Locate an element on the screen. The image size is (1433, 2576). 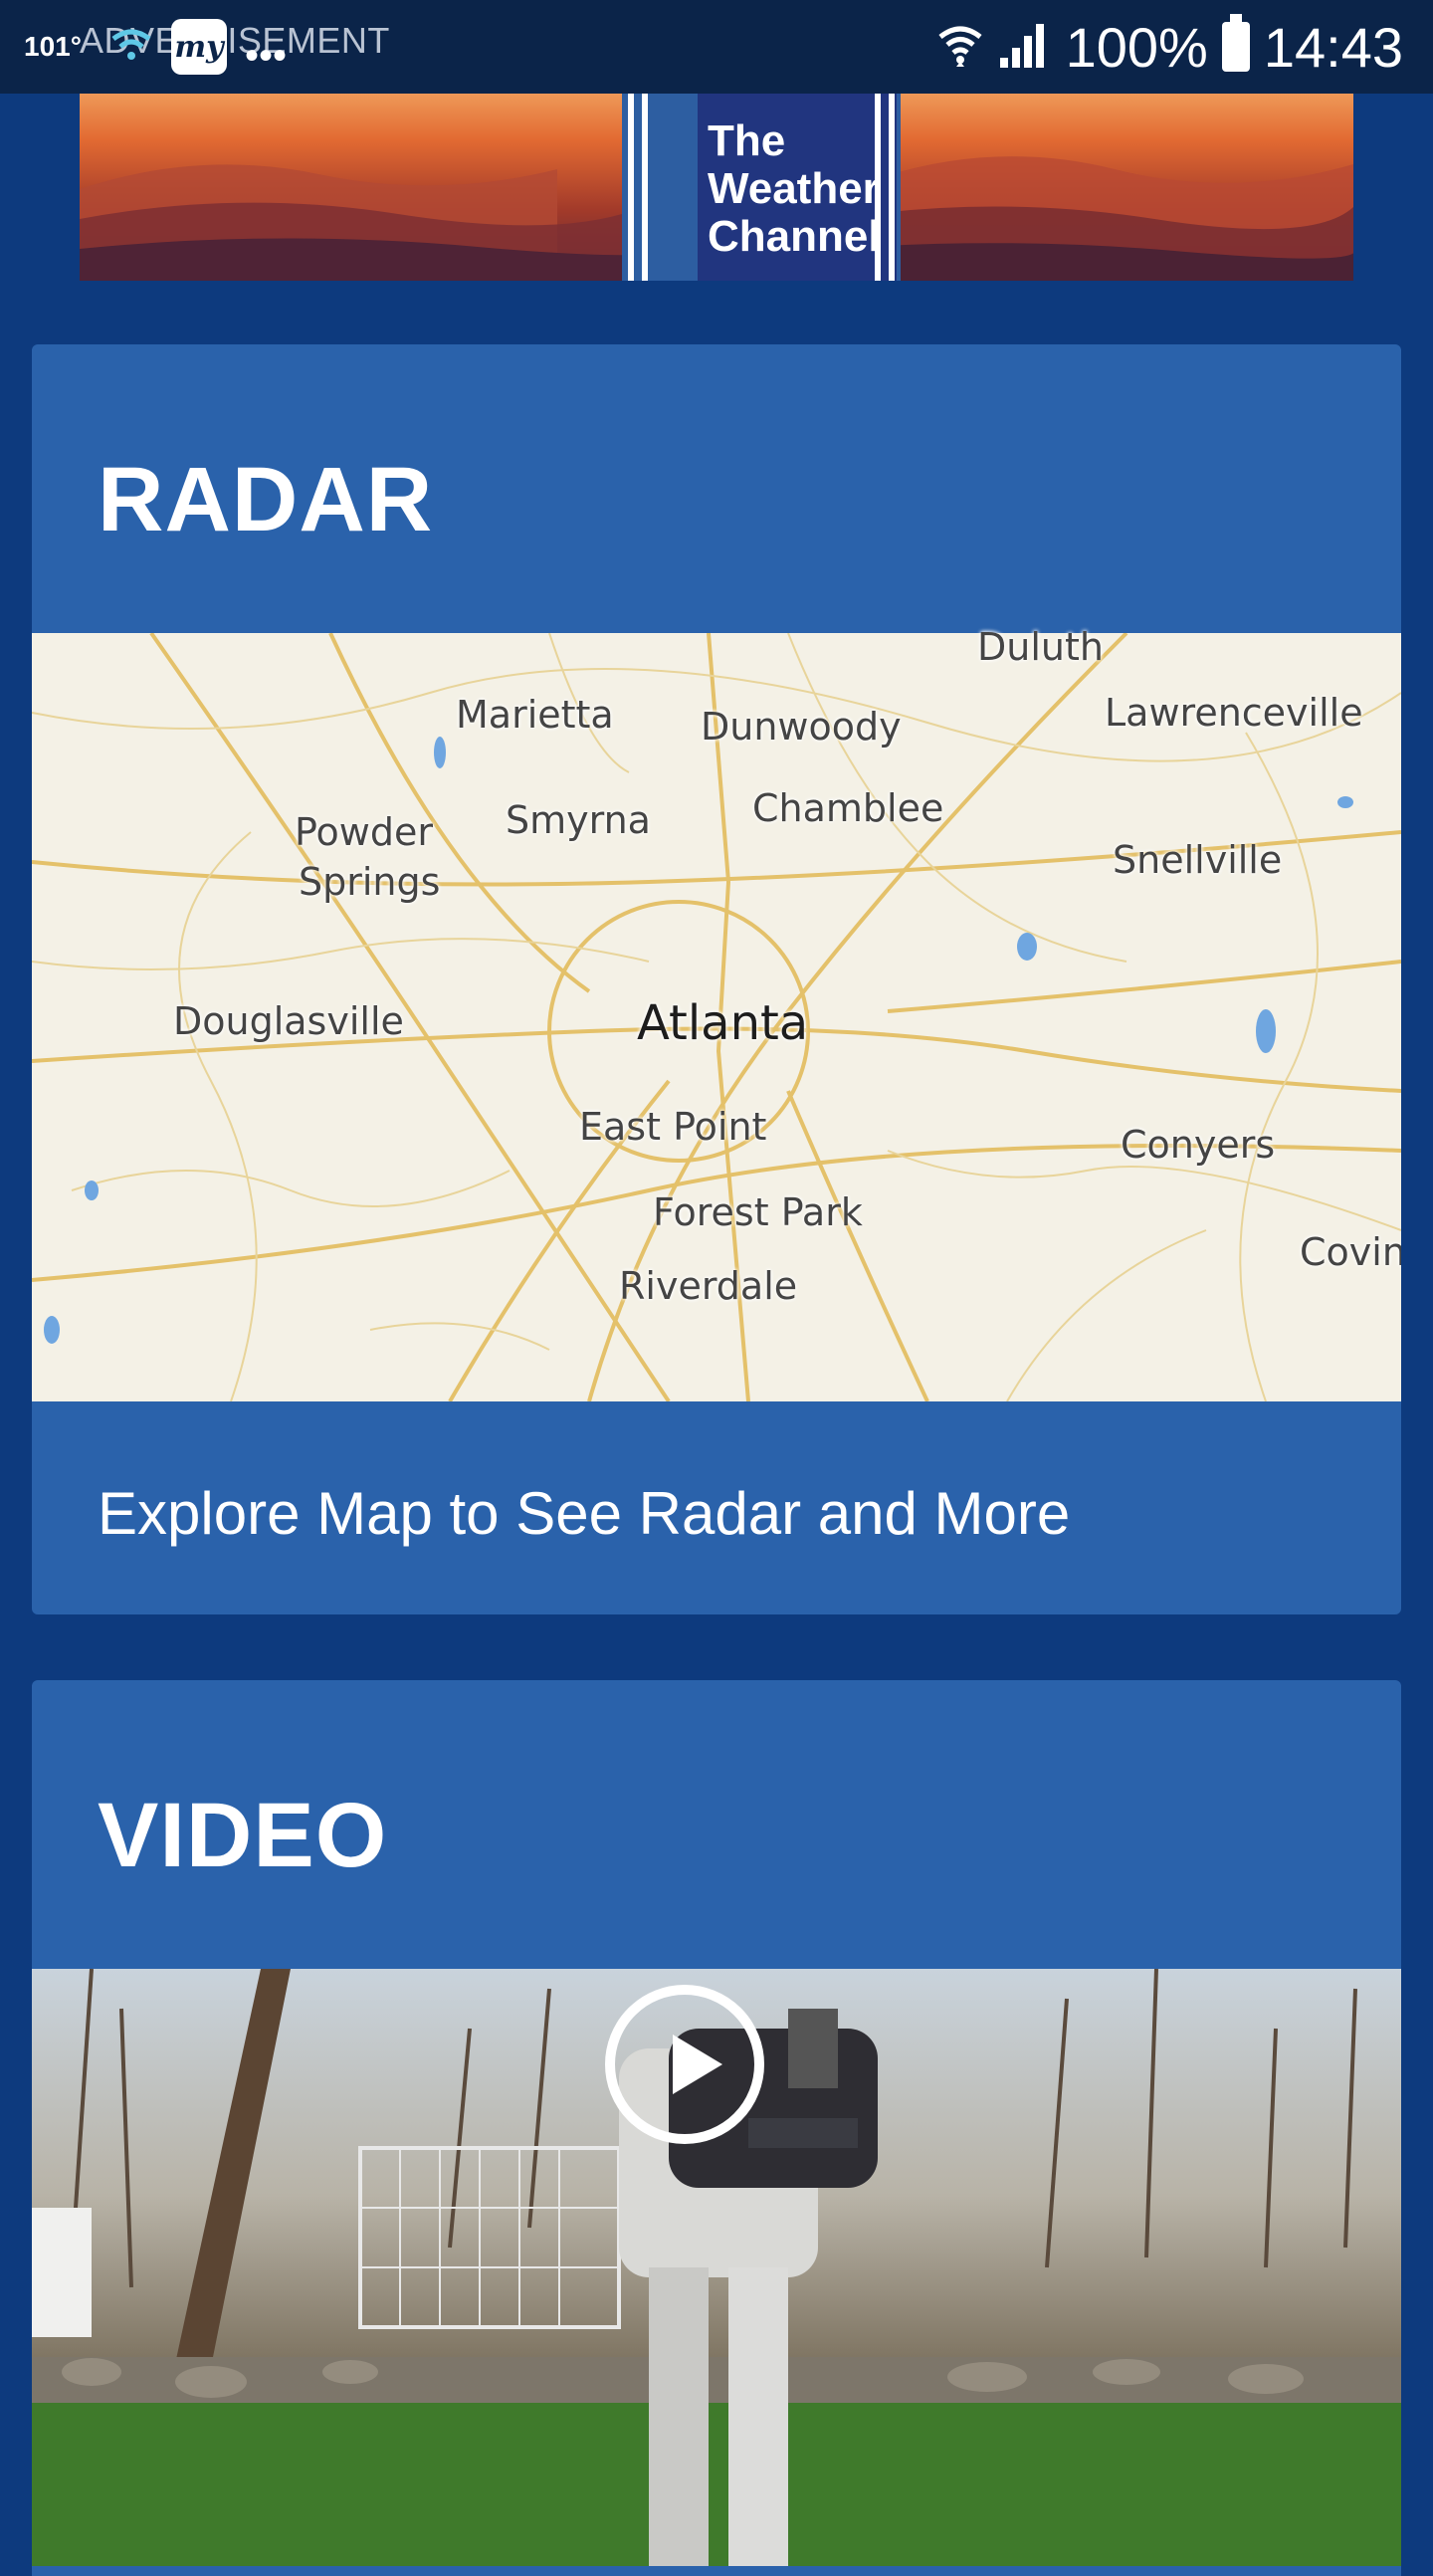
map-label-springs: Springs is located at coordinates (370, 882).